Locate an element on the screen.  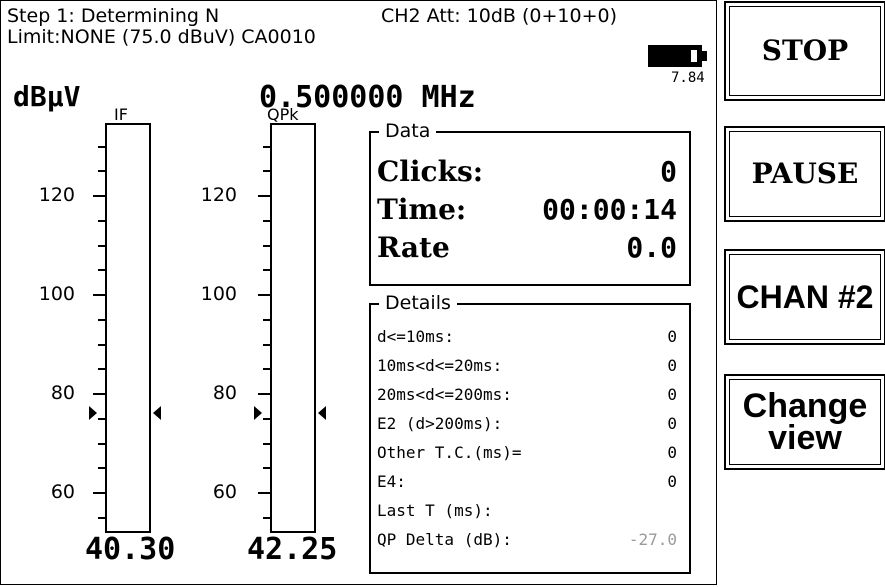
stop-button: STOP is located at coordinates (804, 51).